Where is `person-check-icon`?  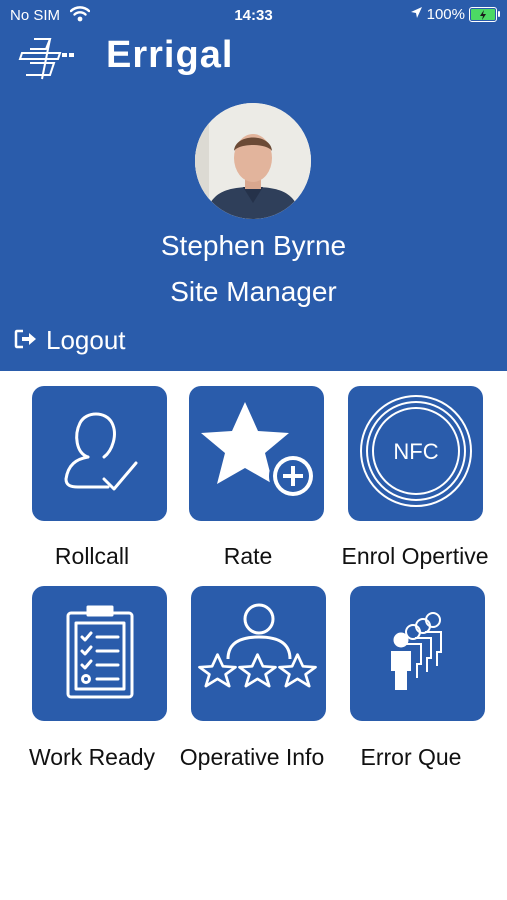
person-check-icon is located at coordinates (100, 453).